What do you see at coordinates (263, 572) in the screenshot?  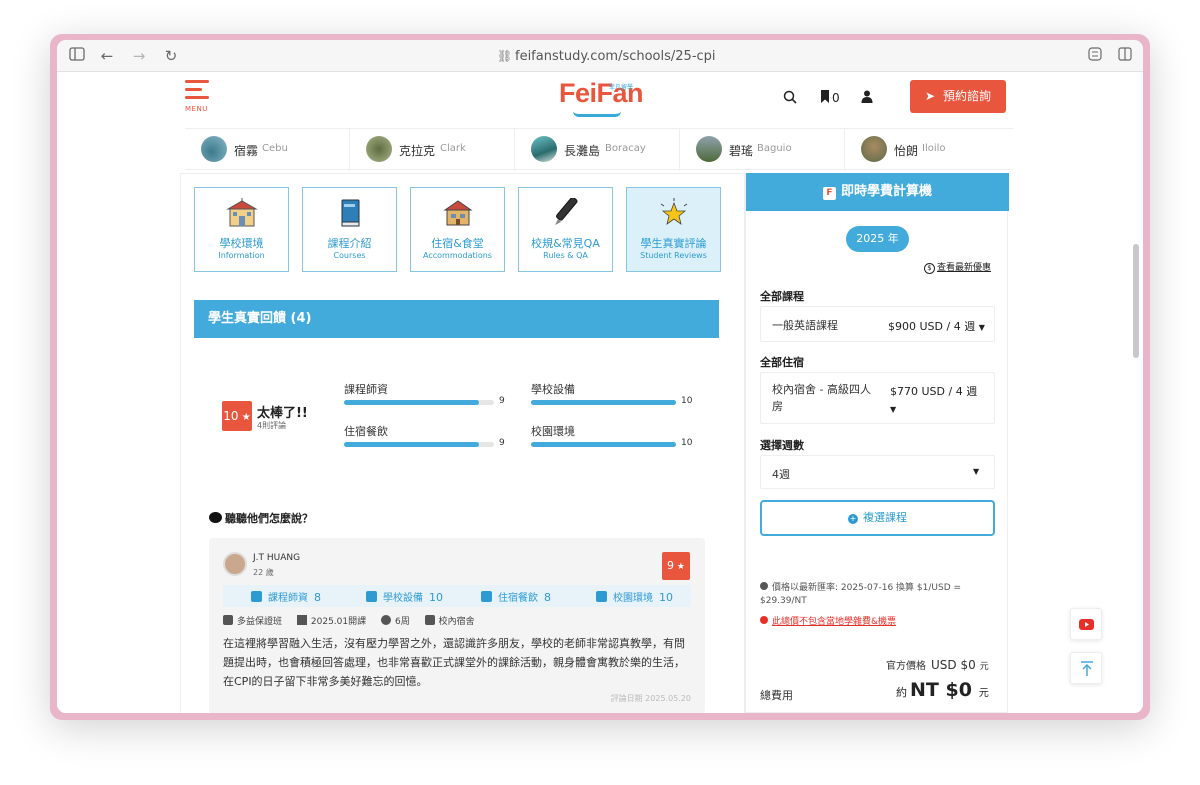 I see `reviewer-age: 22 歲` at bounding box center [263, 572].